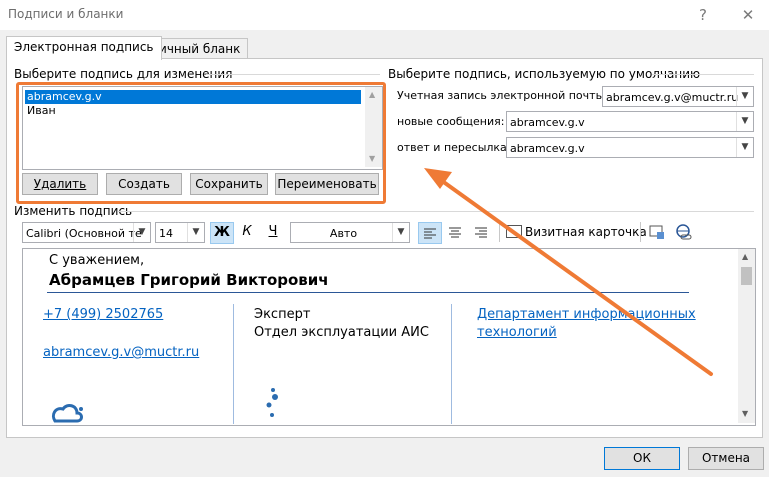  Describe the element at coordinates (123, 74) in the screenshot. I see `select-signature-label: Выберите подпись для изменения` at that location.